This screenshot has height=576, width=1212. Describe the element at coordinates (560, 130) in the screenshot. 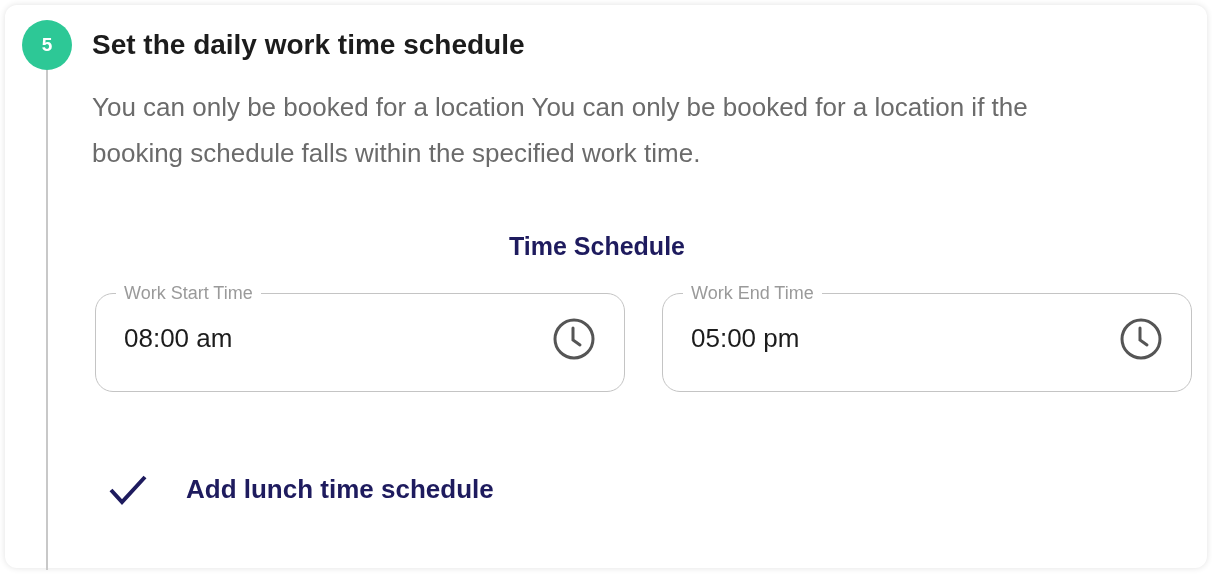

I see `step-description: You can only be booked for a location You can only be booked for a location if the booking schedule falls within the specified work time.` at that location.